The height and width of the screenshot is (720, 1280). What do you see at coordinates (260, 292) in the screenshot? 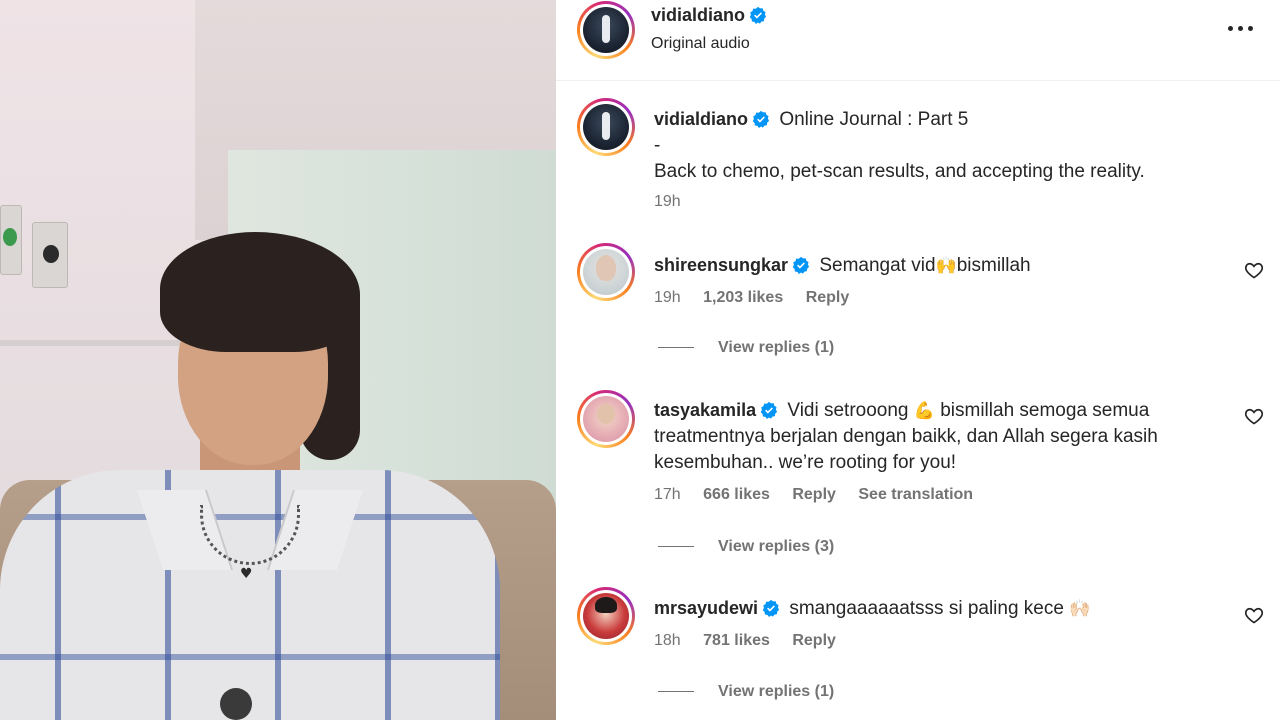
I see `person-hair` at bounding box center [260, 292].